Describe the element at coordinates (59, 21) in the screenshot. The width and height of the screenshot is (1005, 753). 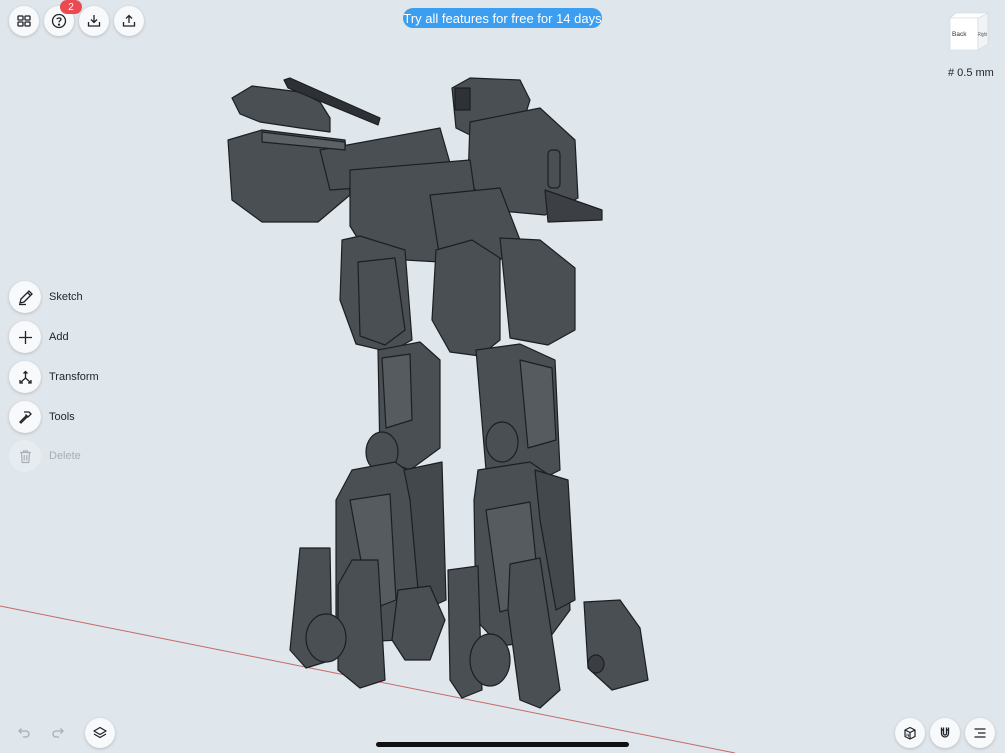
I see `question-circle-icon` at that location.